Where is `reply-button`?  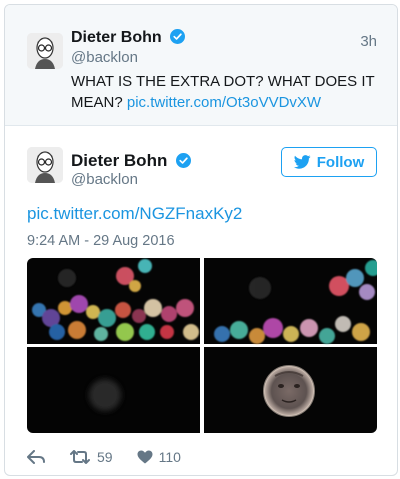 reply-button is located at coordinates (36, 457).